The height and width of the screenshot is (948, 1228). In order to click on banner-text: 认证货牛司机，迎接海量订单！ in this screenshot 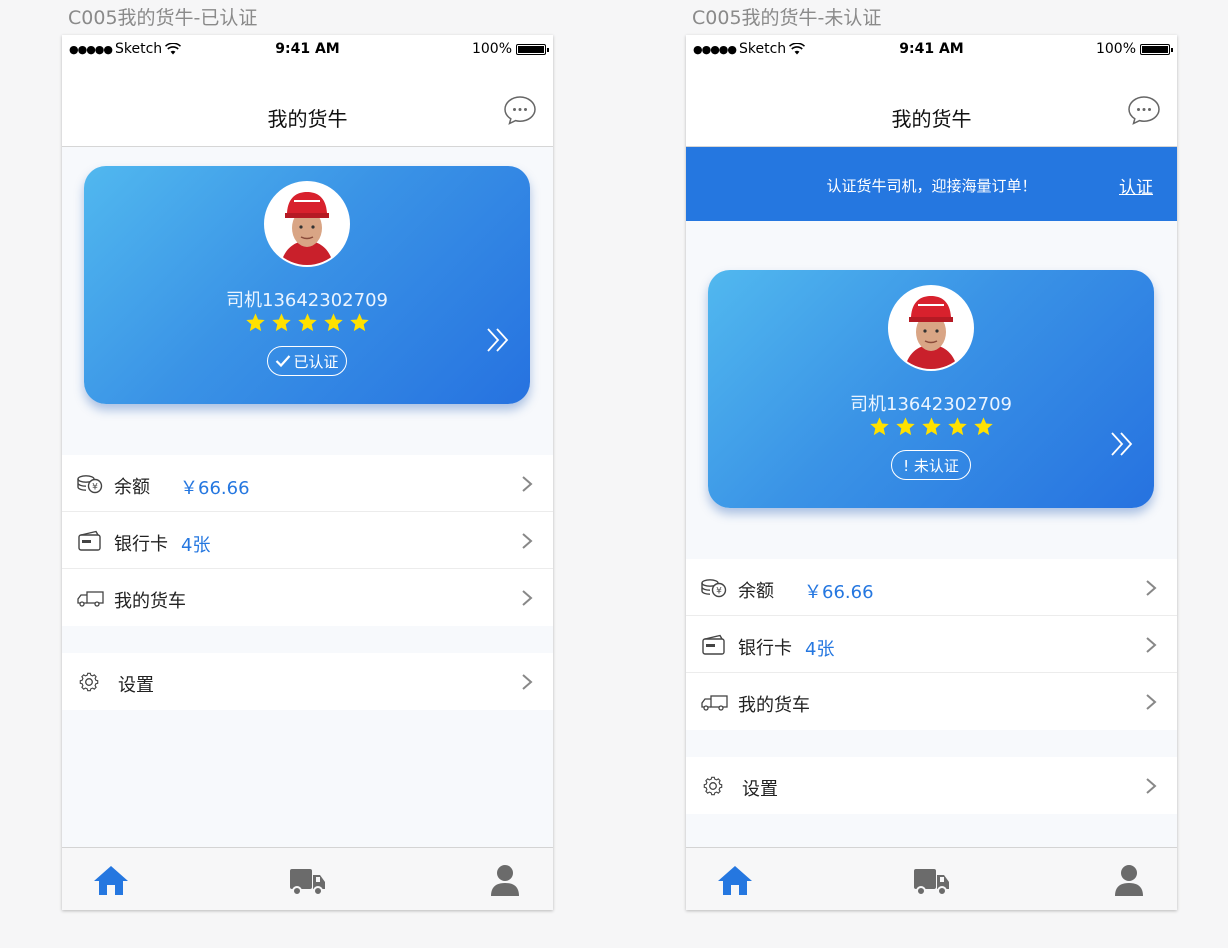, I will do `click(931, 186)`.